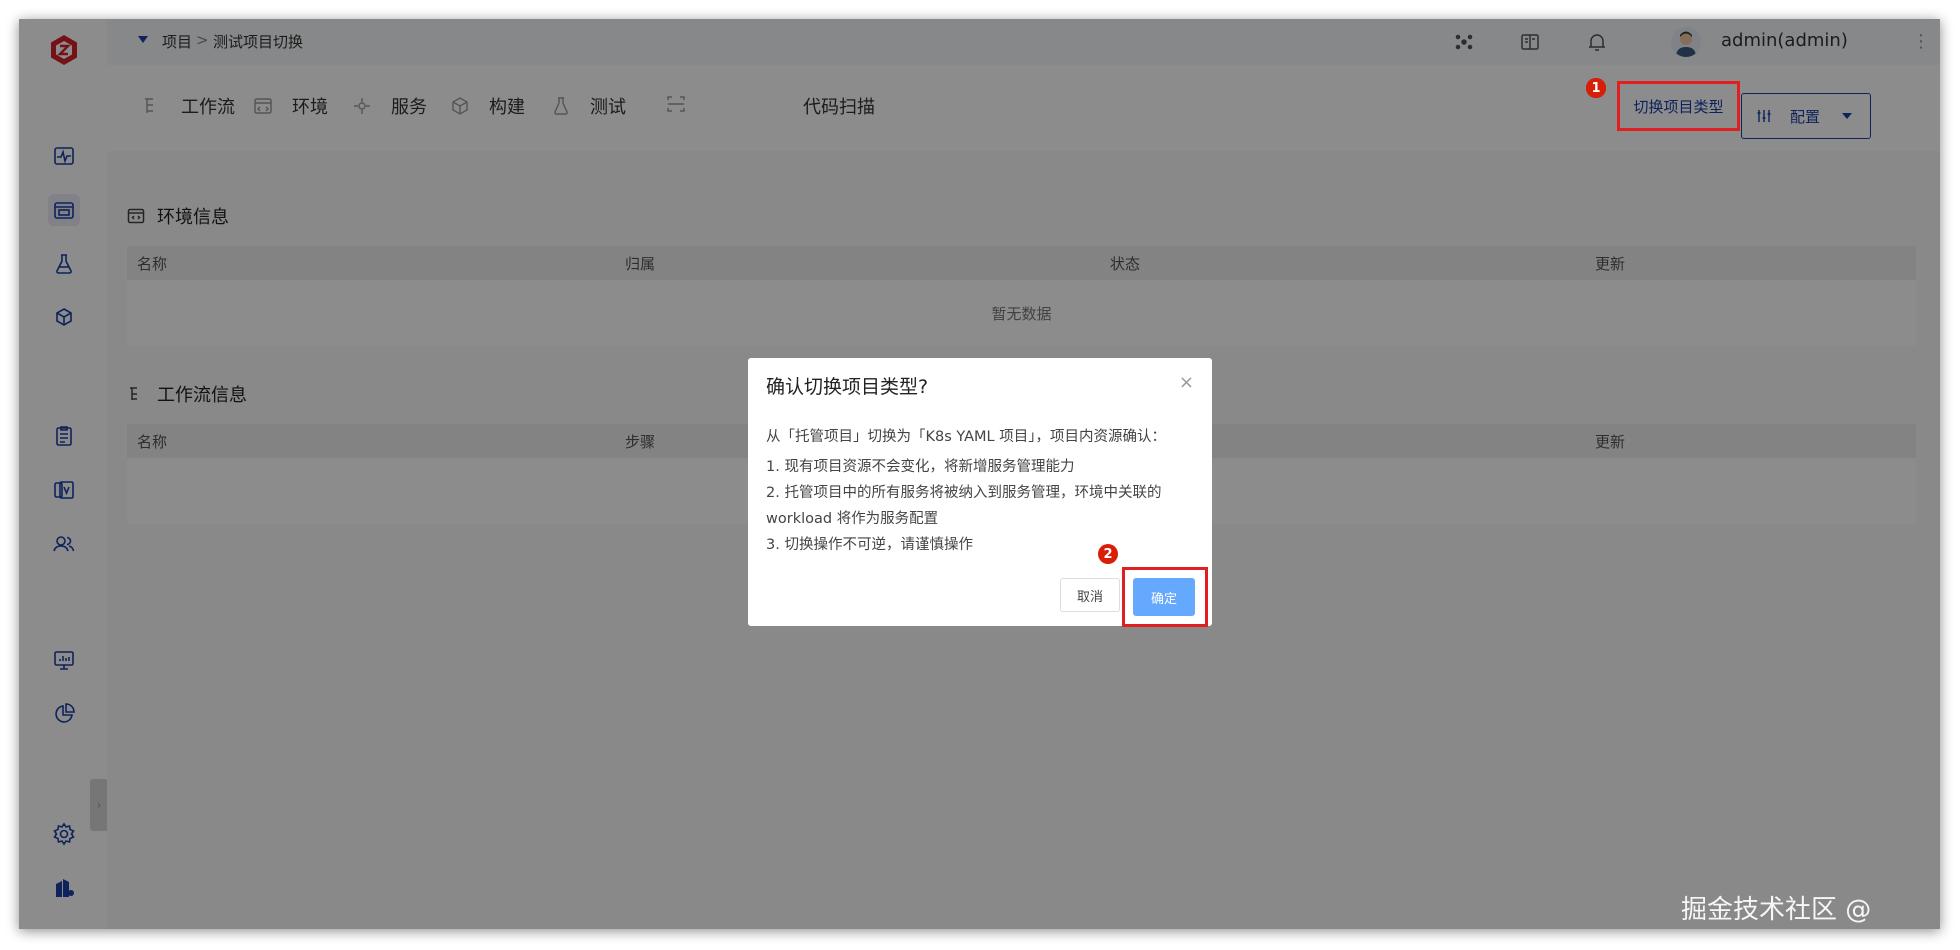  I want to click on cancel-button: 取消, so click(1090, 595).